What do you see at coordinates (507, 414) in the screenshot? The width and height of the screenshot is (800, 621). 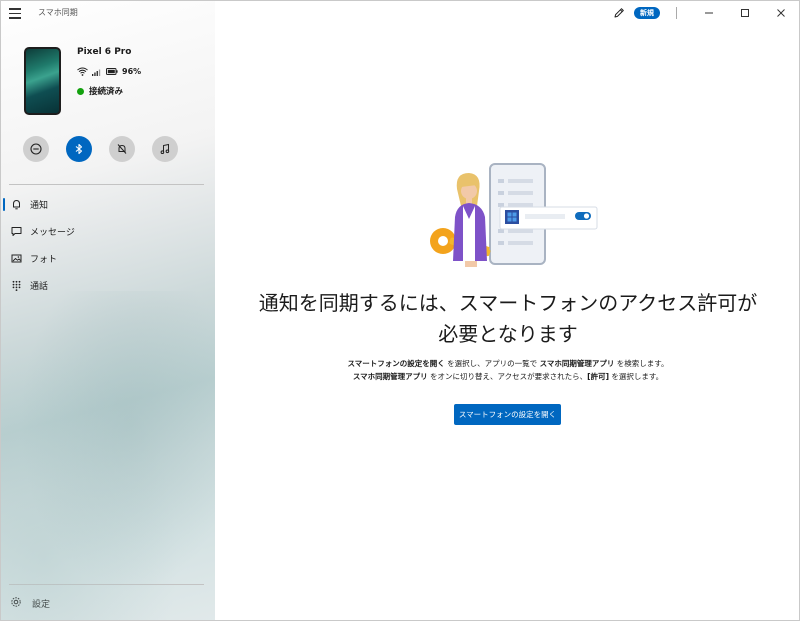 I see `open-phone-settings-button: スマートフォンの設定を開く` at bounding box center [507, 414].